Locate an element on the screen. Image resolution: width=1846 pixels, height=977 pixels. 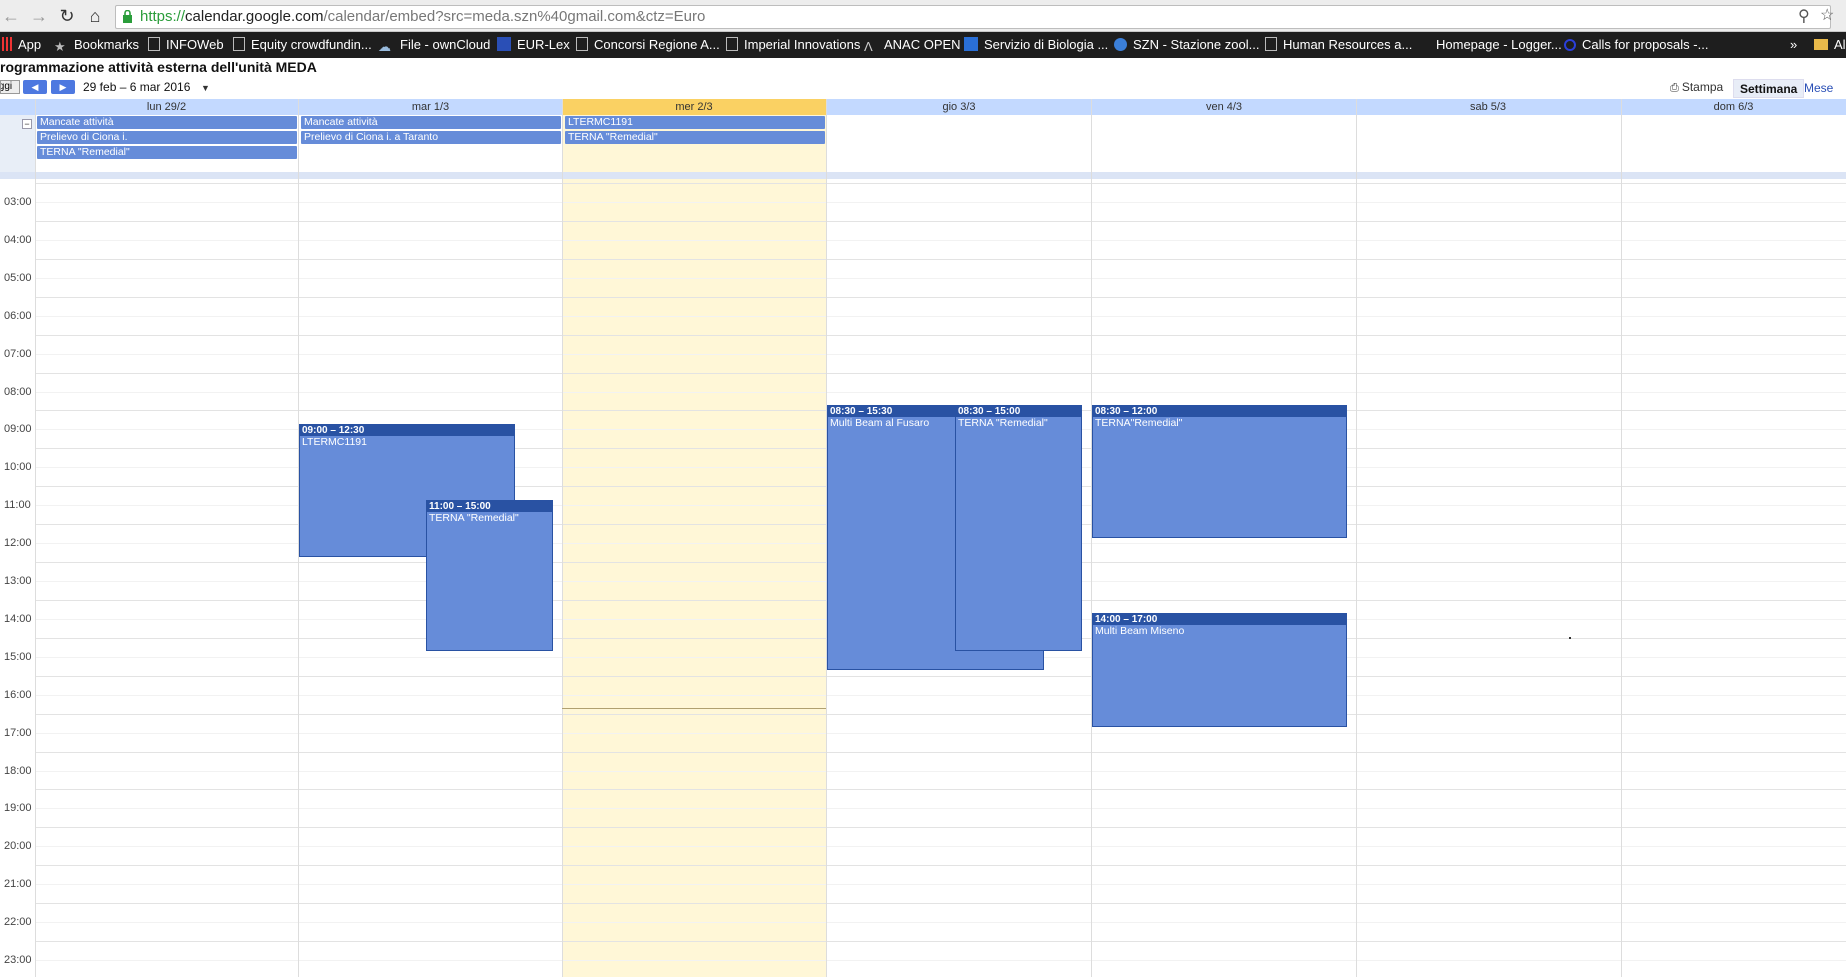
today-button: Oggi is located at coordinates (10, 87).